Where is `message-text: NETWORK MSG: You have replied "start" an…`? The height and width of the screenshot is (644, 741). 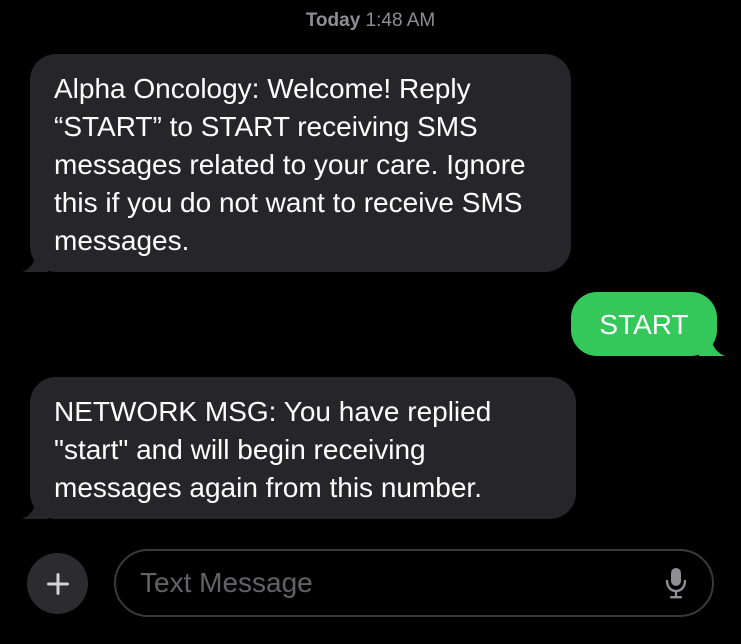 message-text: NETWORK MSG: You have replied "start" an… is located at coordinates (273, 449).